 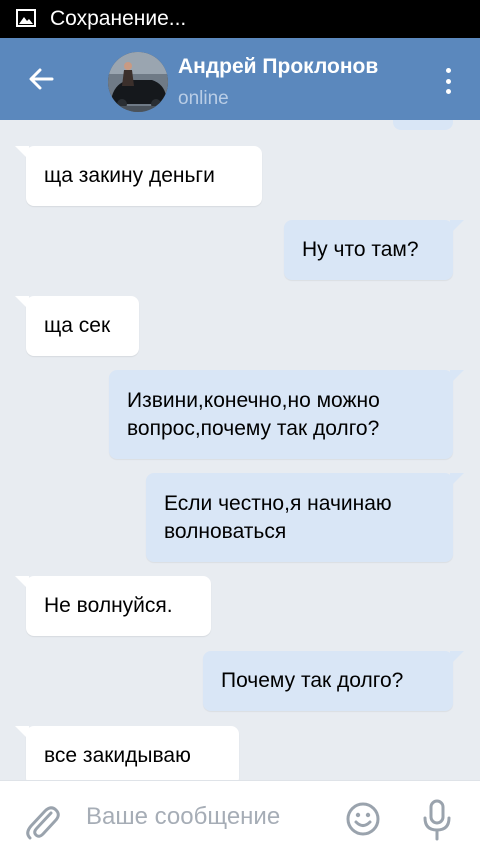 What do you see at coordinates (423, 125) in the screenshot?
I see `message-bubble-partial` at bounding box center [423, 125].